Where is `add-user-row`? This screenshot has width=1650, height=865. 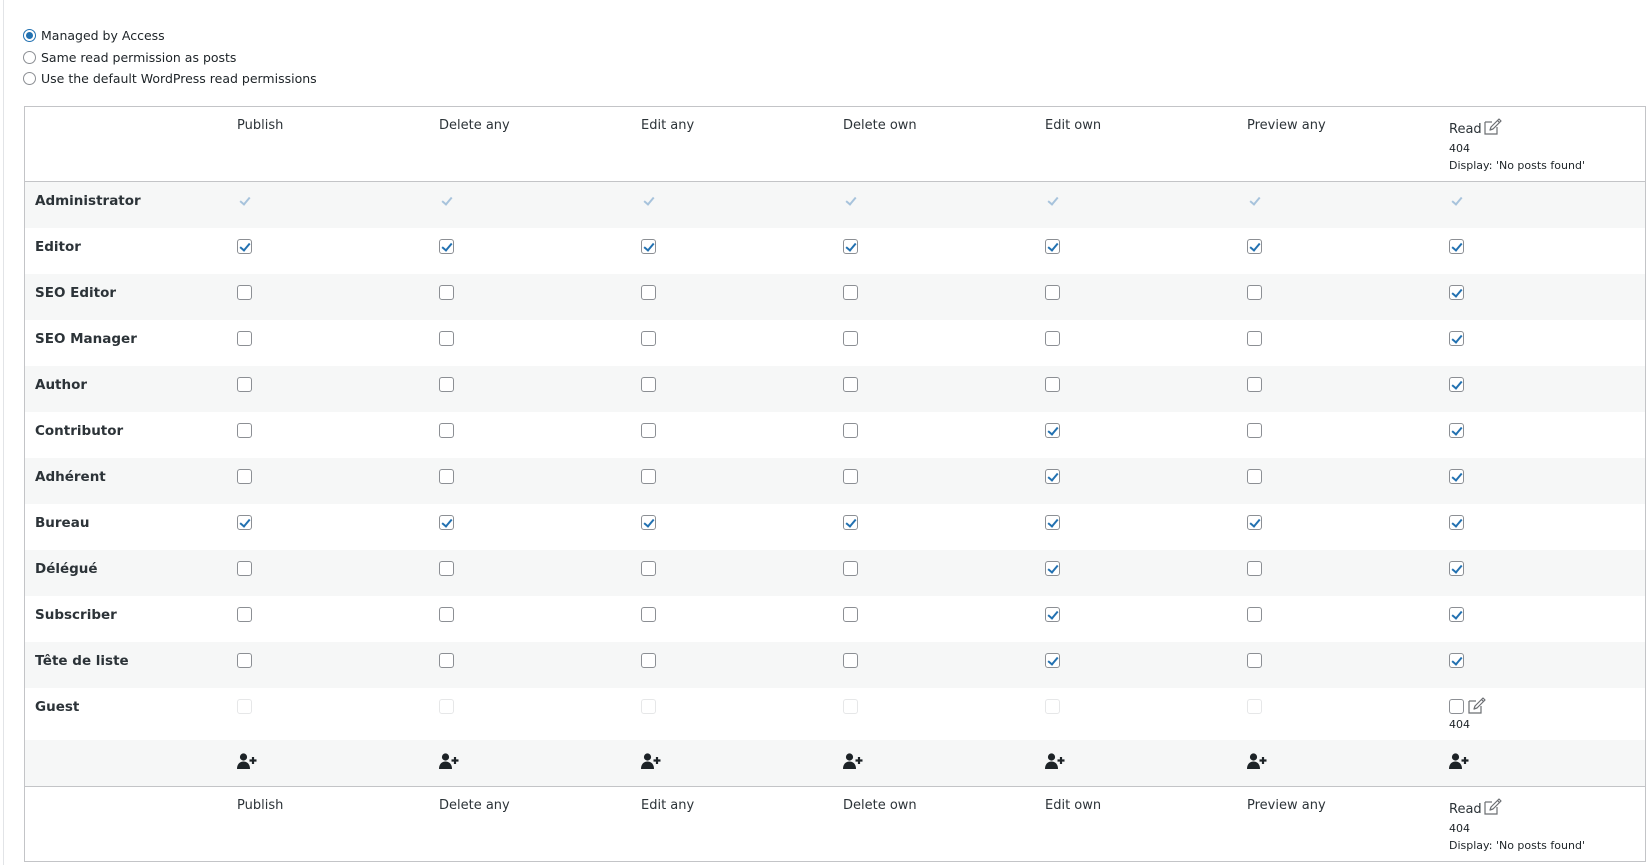 add-user-row is located at coordinates (835, 763).